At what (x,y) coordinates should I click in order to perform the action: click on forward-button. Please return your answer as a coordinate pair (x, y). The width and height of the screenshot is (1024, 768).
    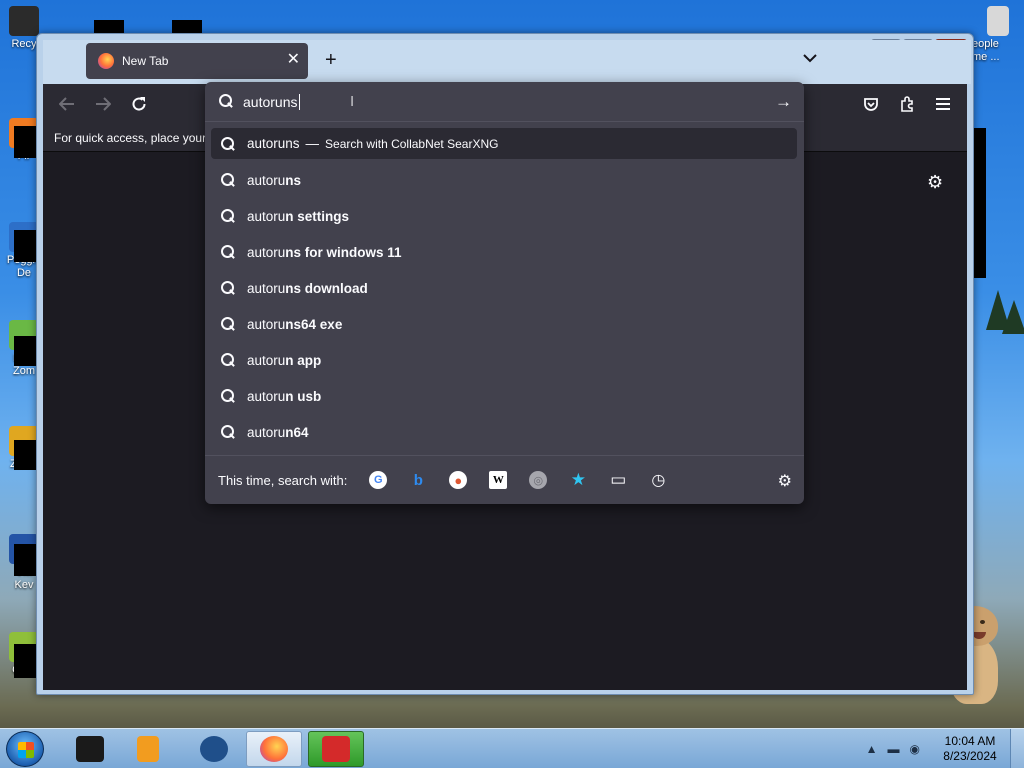
    Looking at the image, I should click on (103, 104).